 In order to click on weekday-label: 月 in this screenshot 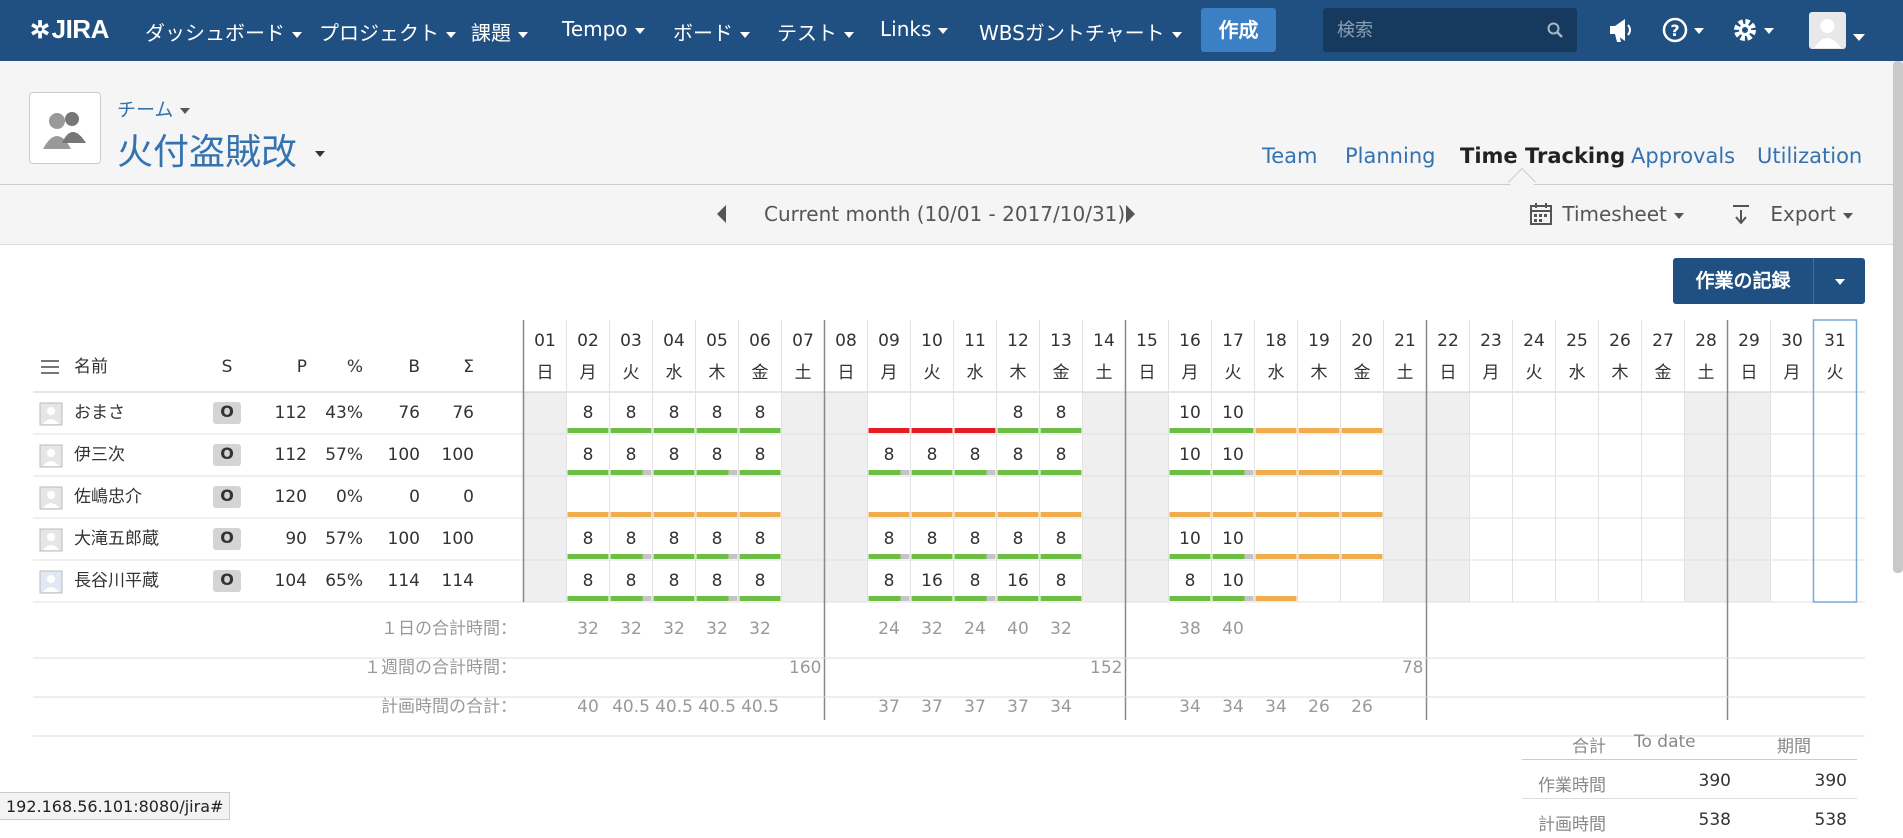, I will do `click(889, 373)`.